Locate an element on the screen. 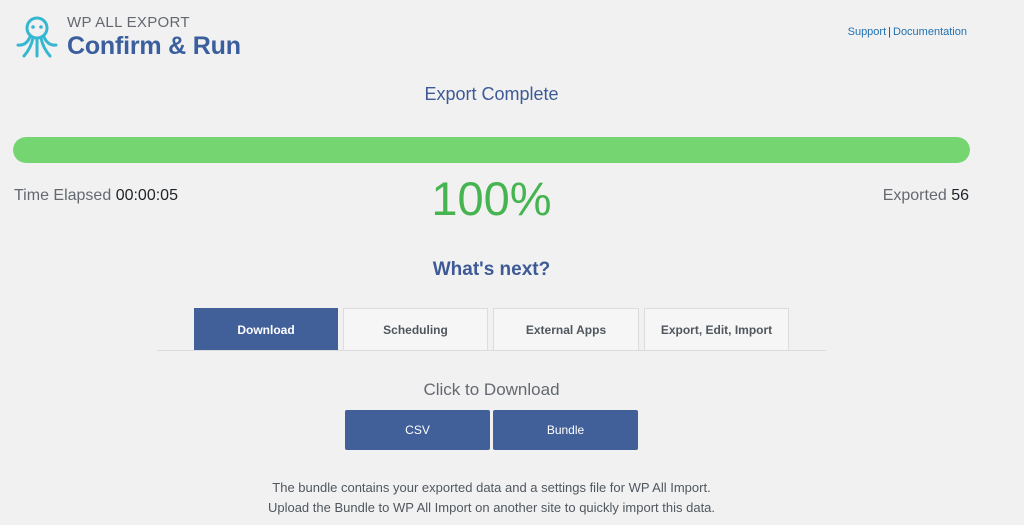 The height and width of the screenshot is (525, 1024). download-bundle-button: Bundle is located at coordinates (565, 430).